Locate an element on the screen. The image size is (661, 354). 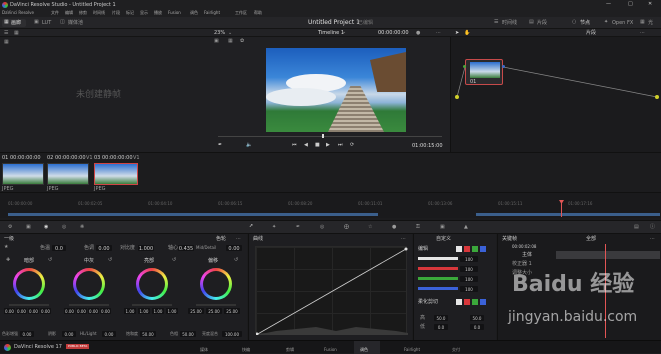
value-r: 1.00 is located at coordinates (144, 311).